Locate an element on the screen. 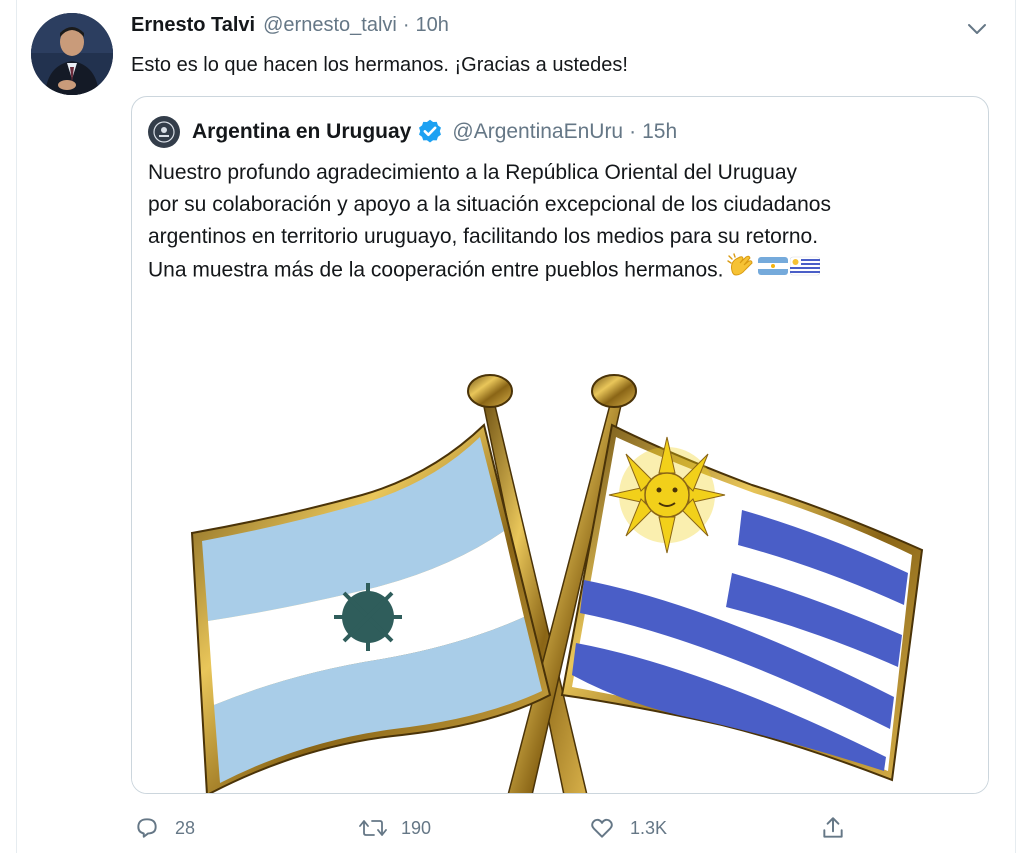  verified-badge-icon is located at coordinates (430, 132).